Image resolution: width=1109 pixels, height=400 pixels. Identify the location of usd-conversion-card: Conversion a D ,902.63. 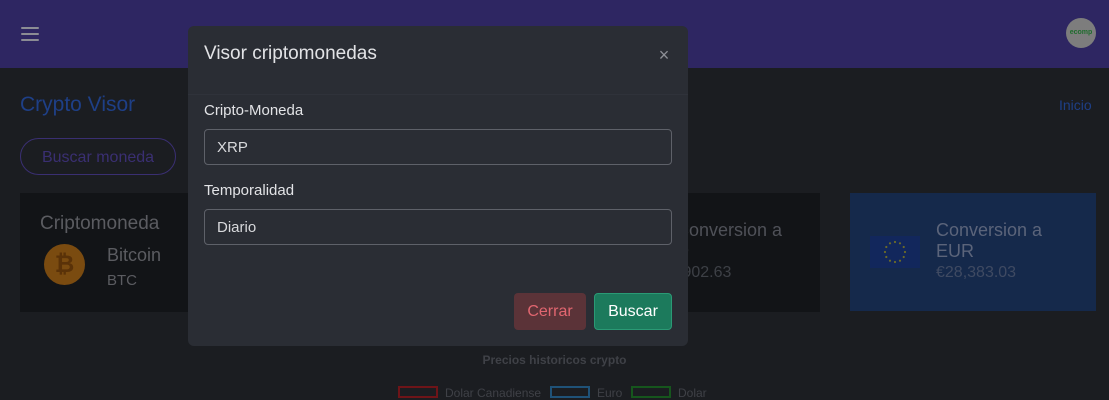
(745, 252).